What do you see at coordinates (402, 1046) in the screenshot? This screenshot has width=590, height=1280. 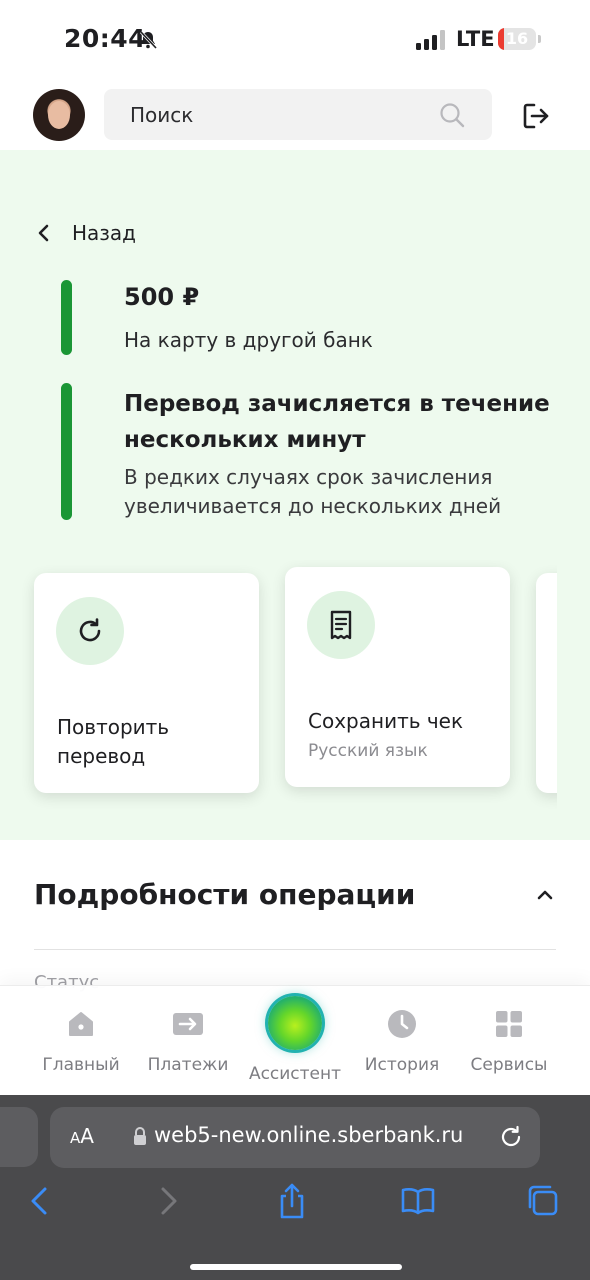 I see `nav-history: История` at bounding box center [402, 1046].